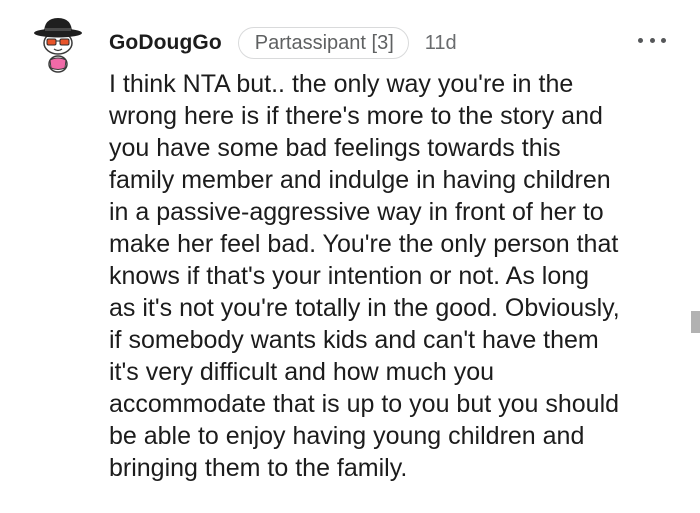 The width and height of the screenshot is (700, 513). Describe the element at coordinates (165, 43) in the screenshot. I see `username-link: GoDougGo` at that location.